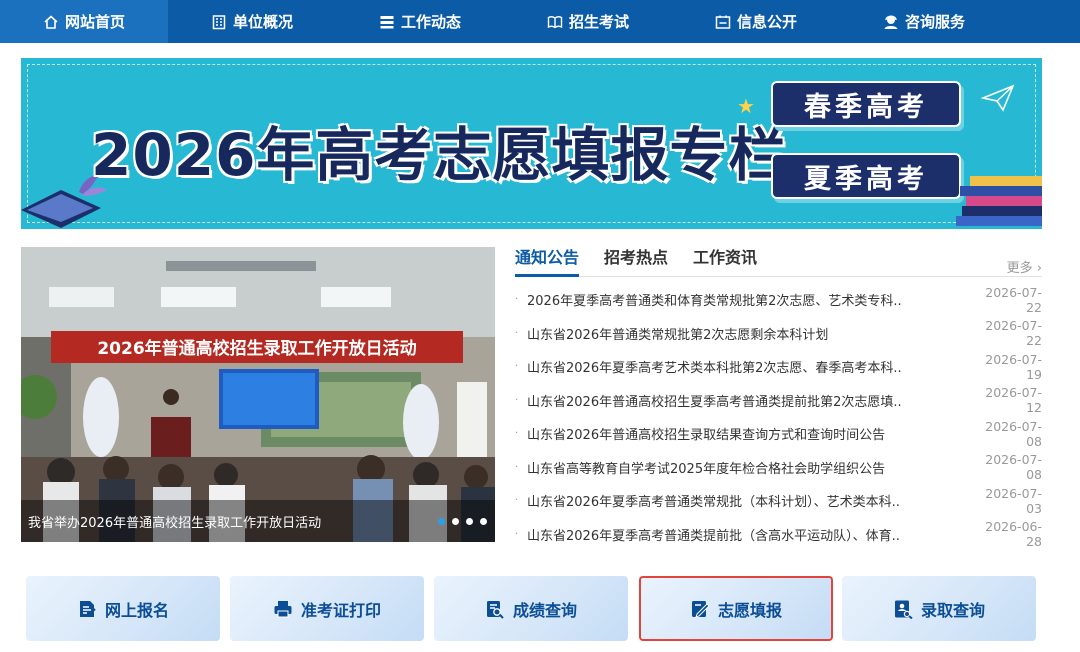 The image size is (1080, 652). What do you see at coordinates (1019, 268) in the screenshot?
I see `more-label: 更多` at bounding box center [1019, 268].